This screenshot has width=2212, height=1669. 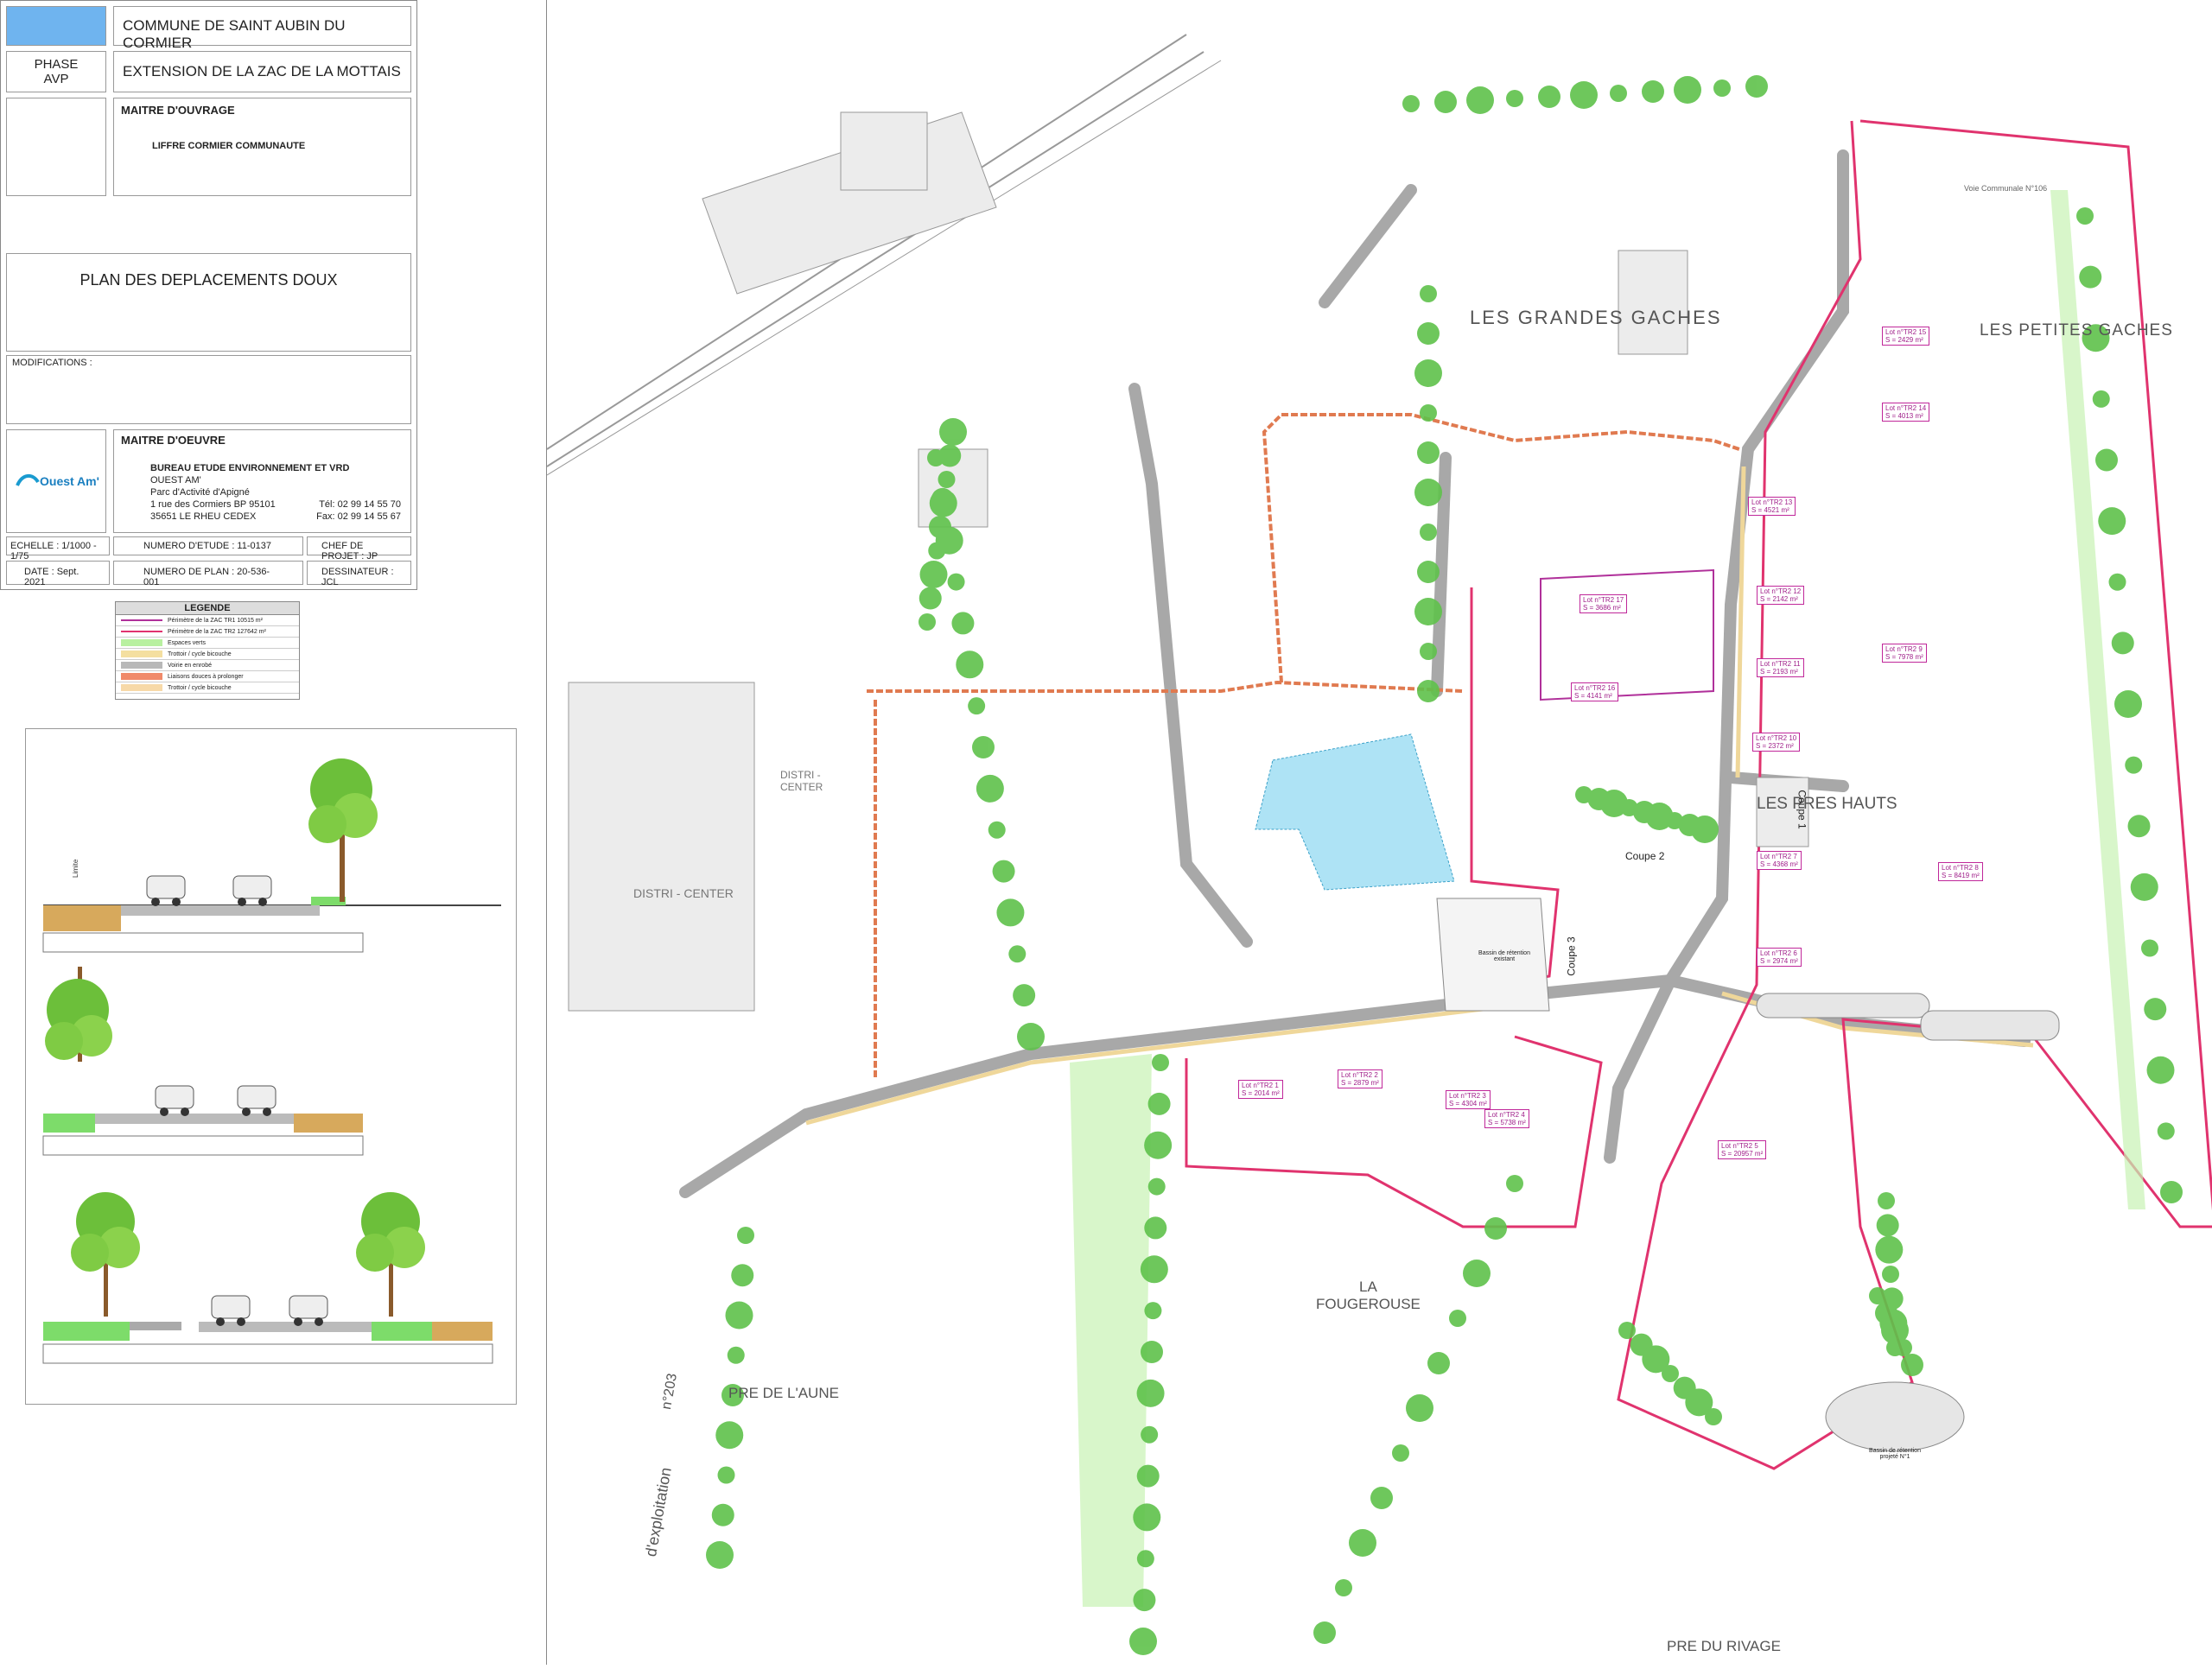 I want to click on lot-label: Lot n°TR2 5S = 20957 m², so click(x=1742, y=1149).